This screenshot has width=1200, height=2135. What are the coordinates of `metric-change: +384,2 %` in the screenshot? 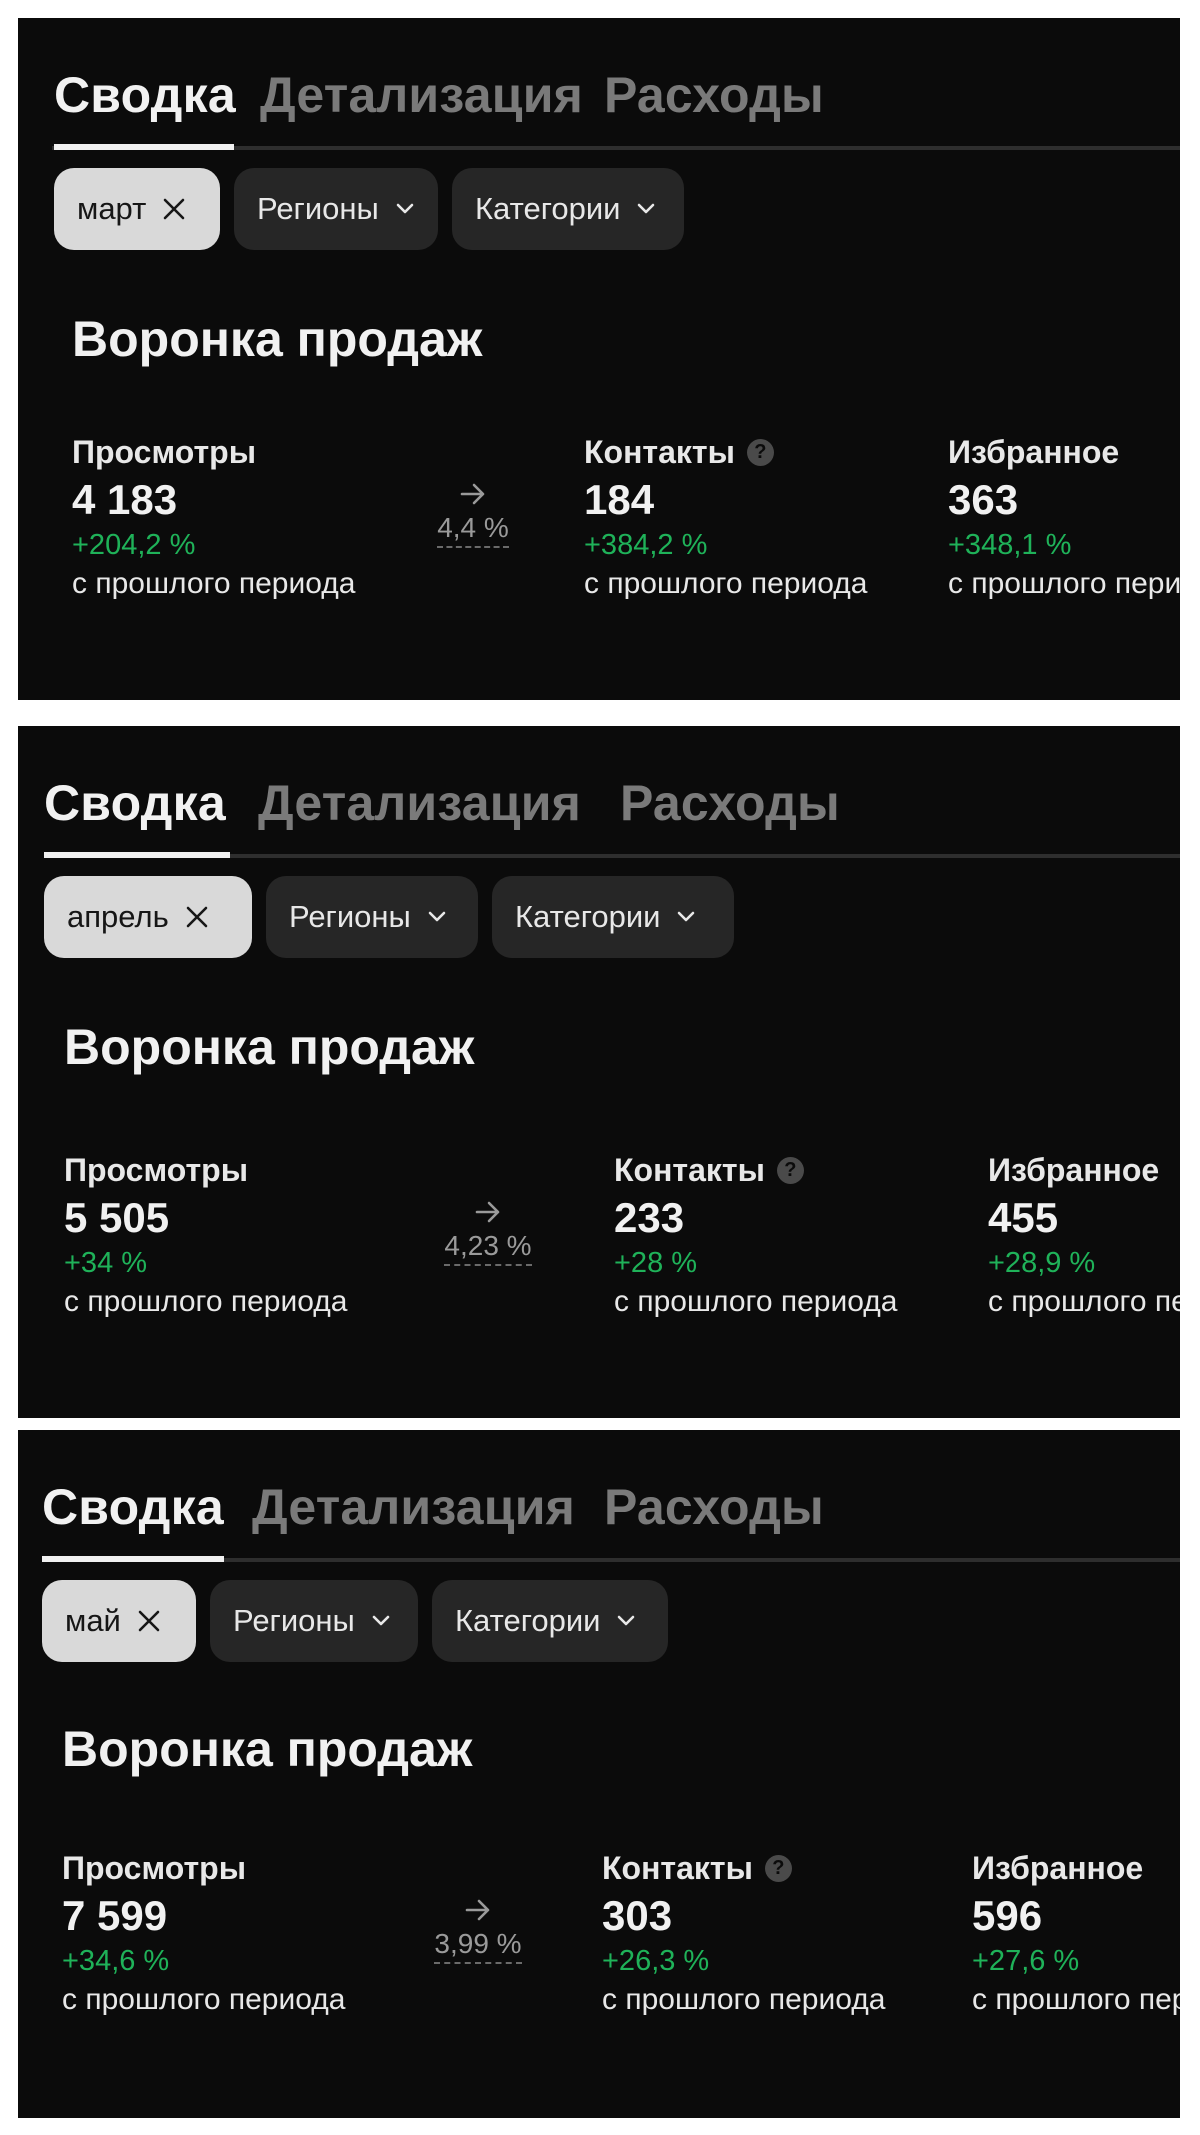 It's located at (646, 545).